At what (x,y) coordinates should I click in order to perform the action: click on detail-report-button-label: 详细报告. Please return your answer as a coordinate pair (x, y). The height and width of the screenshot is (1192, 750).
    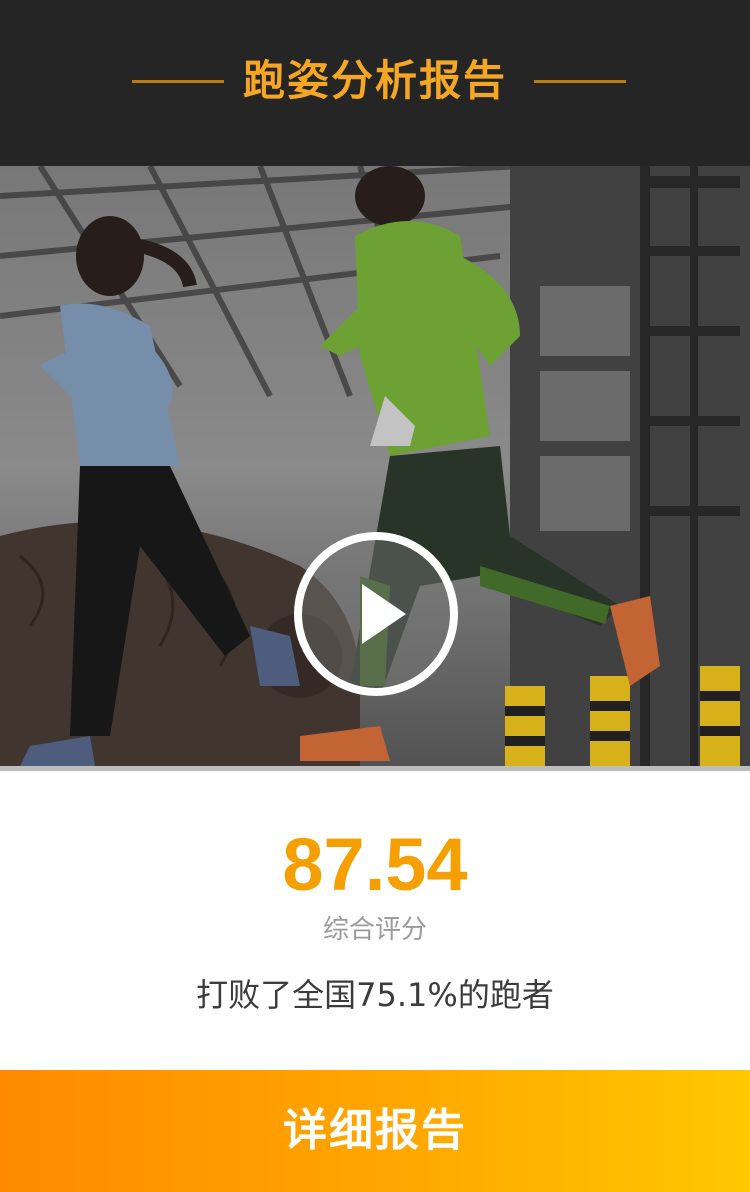
    Looking at the image, I should click on (375, 1130).